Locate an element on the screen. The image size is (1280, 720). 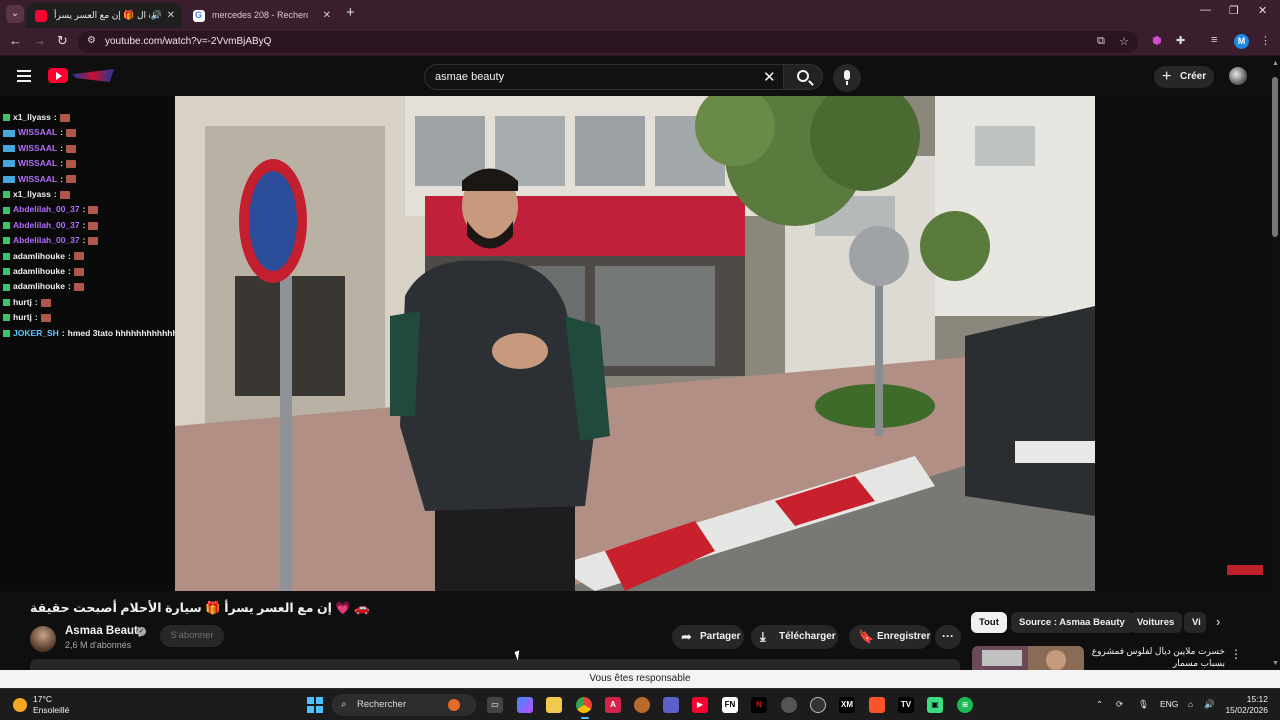
brave-icon is located at coordinates (877, 705).